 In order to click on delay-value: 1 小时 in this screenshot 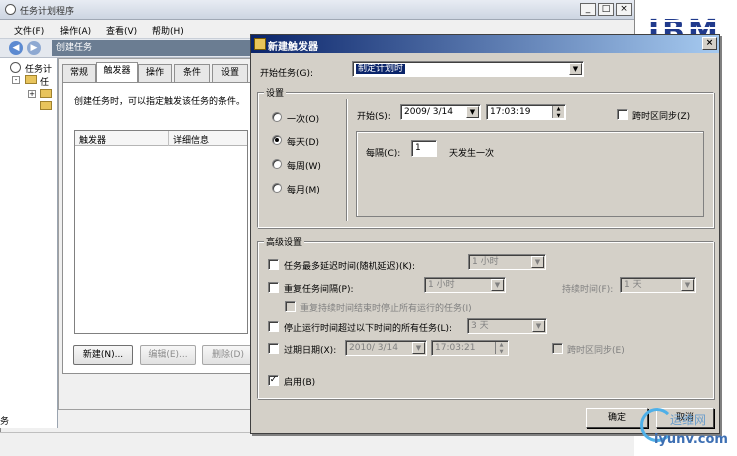, I will do `click(485, 262)`.